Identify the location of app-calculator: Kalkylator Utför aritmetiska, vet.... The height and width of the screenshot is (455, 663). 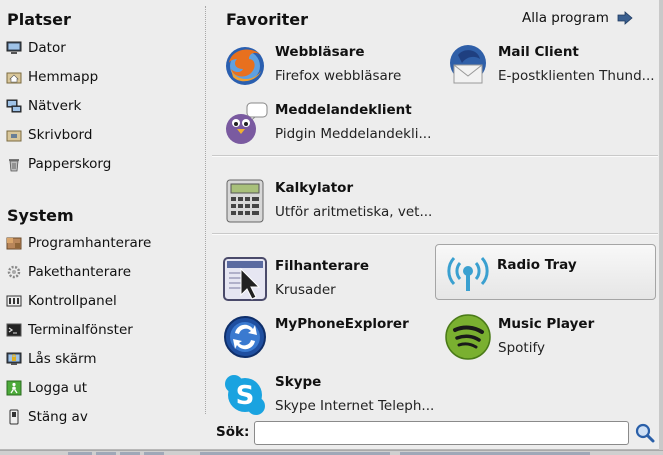
(328, 200).